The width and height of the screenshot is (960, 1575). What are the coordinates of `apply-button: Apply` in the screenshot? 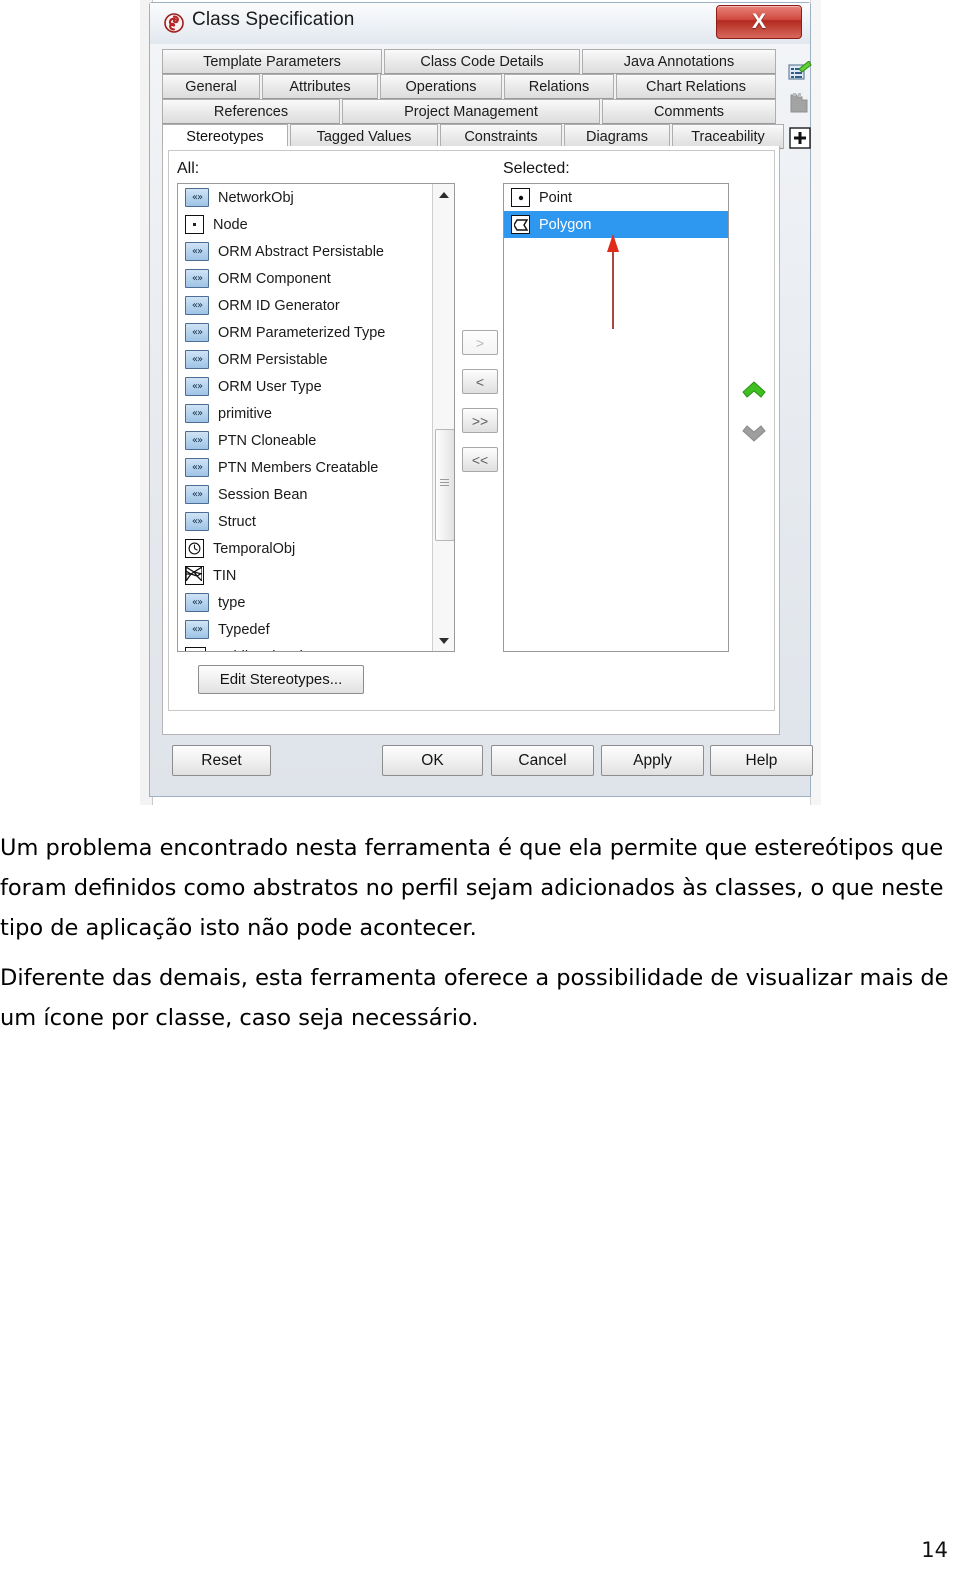 It's located at (652, 760).